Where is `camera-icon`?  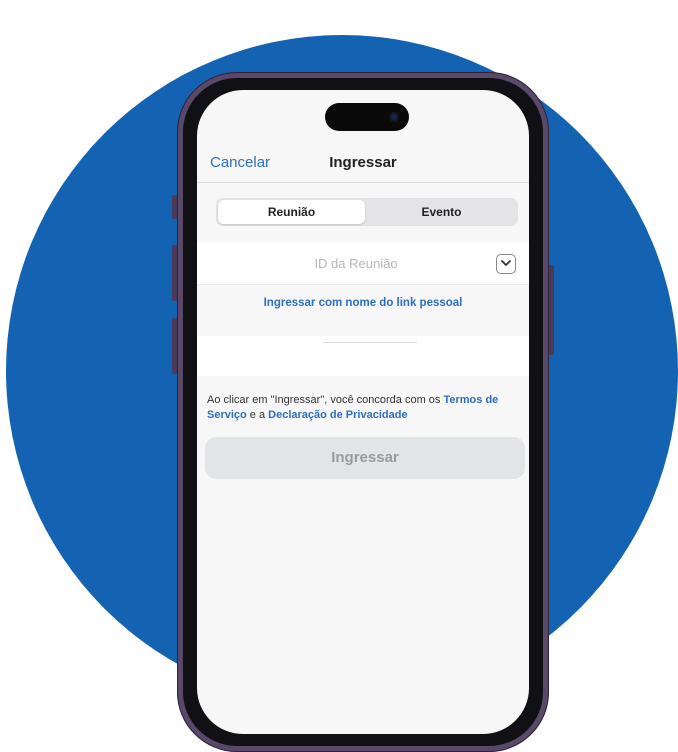 camera-icon is located at coordinates (394, 117).